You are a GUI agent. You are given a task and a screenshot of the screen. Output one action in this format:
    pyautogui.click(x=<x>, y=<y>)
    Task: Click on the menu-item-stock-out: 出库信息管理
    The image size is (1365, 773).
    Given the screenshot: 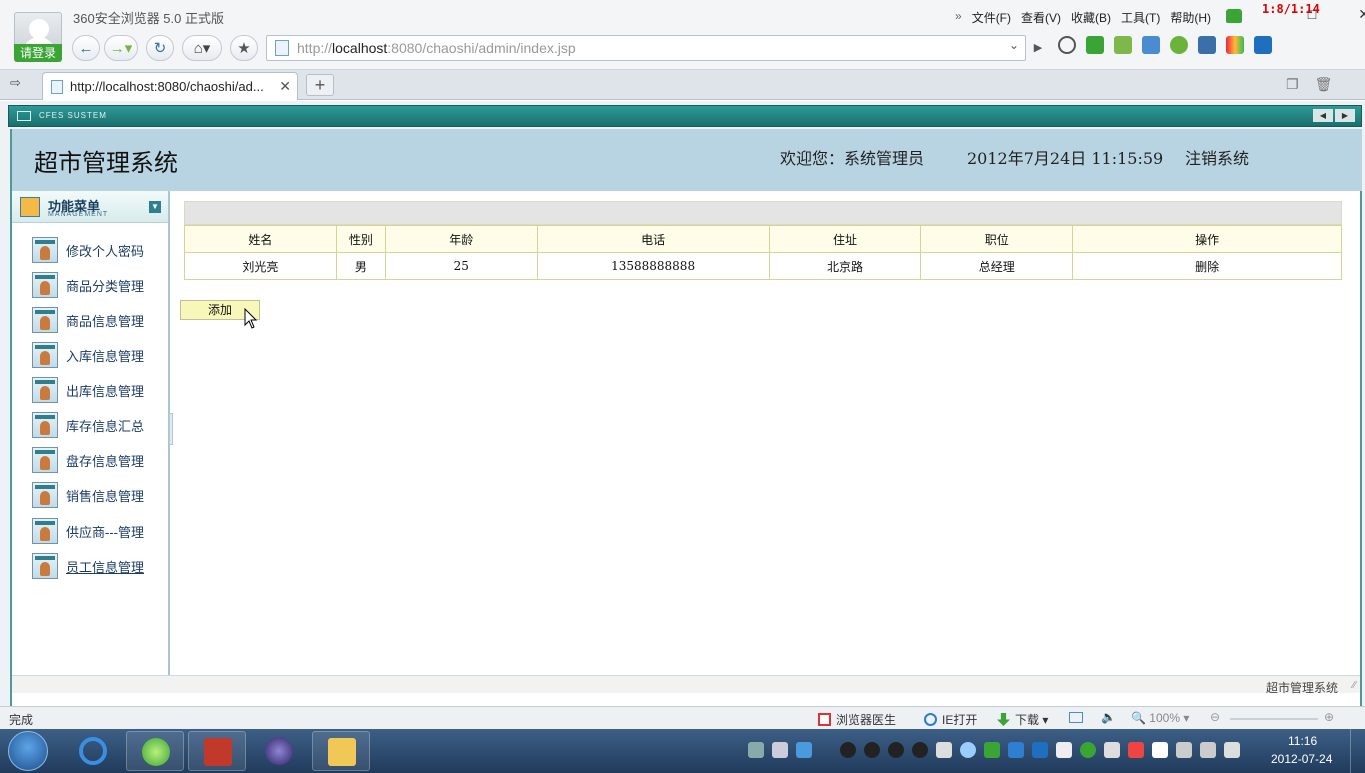 What is the action you would take?
    pyautogui.click(x=88, y=390)
    